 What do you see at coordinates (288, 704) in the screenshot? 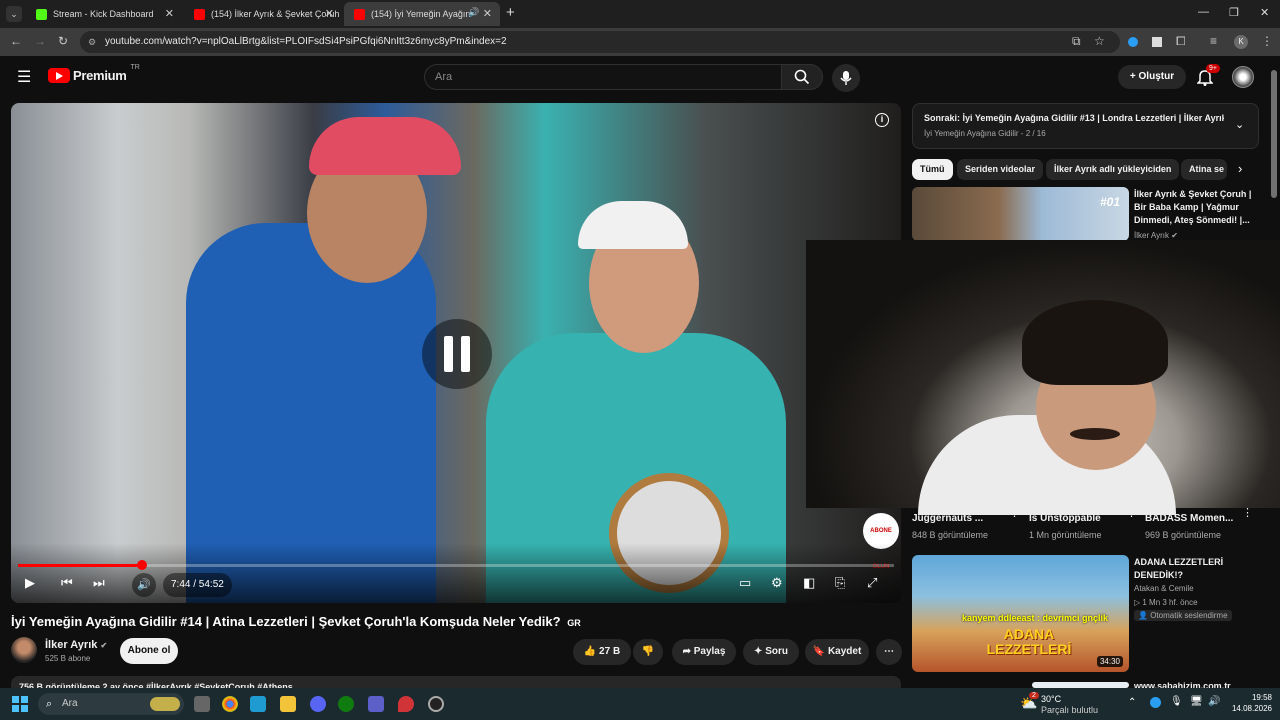
I see `file-explorer-icon` at bounding box center [288, 704].